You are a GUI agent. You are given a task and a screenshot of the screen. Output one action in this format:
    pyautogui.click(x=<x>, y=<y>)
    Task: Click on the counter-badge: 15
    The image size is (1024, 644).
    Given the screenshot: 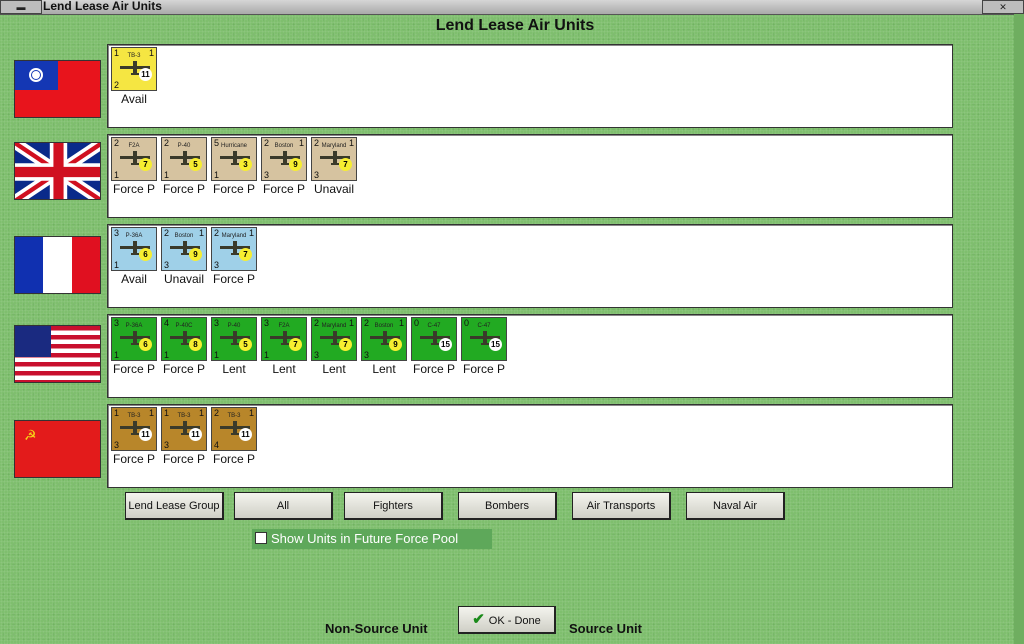 What is the action you would take?
    pyautogui.click(x=445, y=344)
    